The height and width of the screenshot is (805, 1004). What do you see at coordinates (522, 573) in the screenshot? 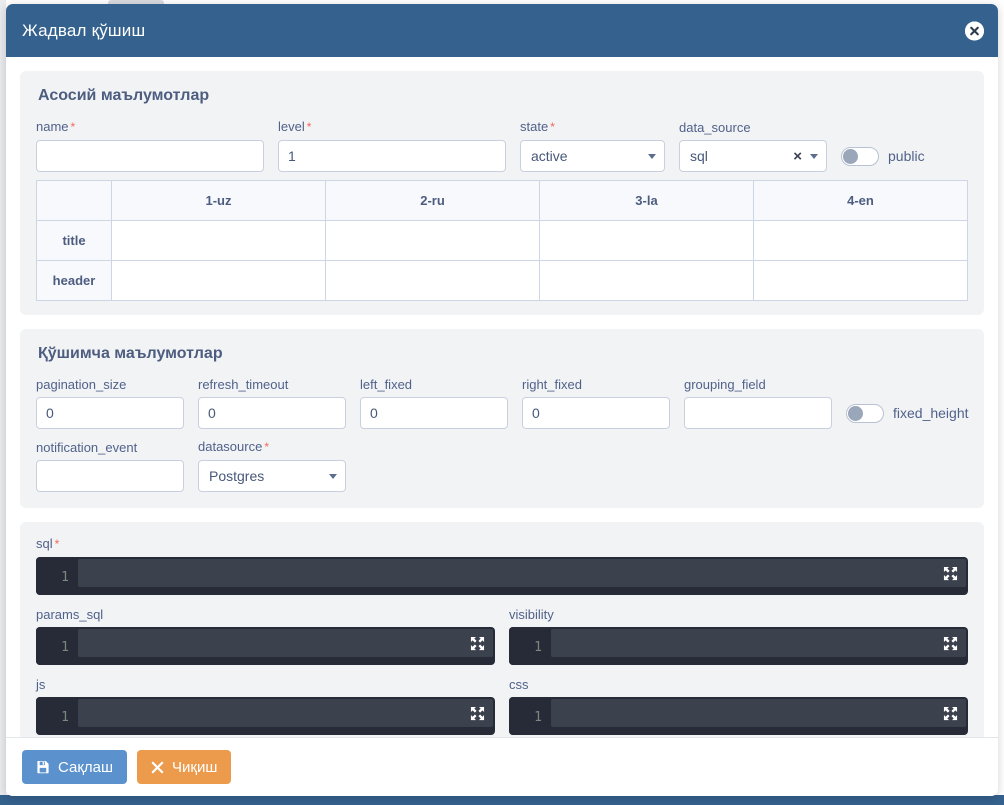
I see `sql-code-area` at bounding box center [522, 573].